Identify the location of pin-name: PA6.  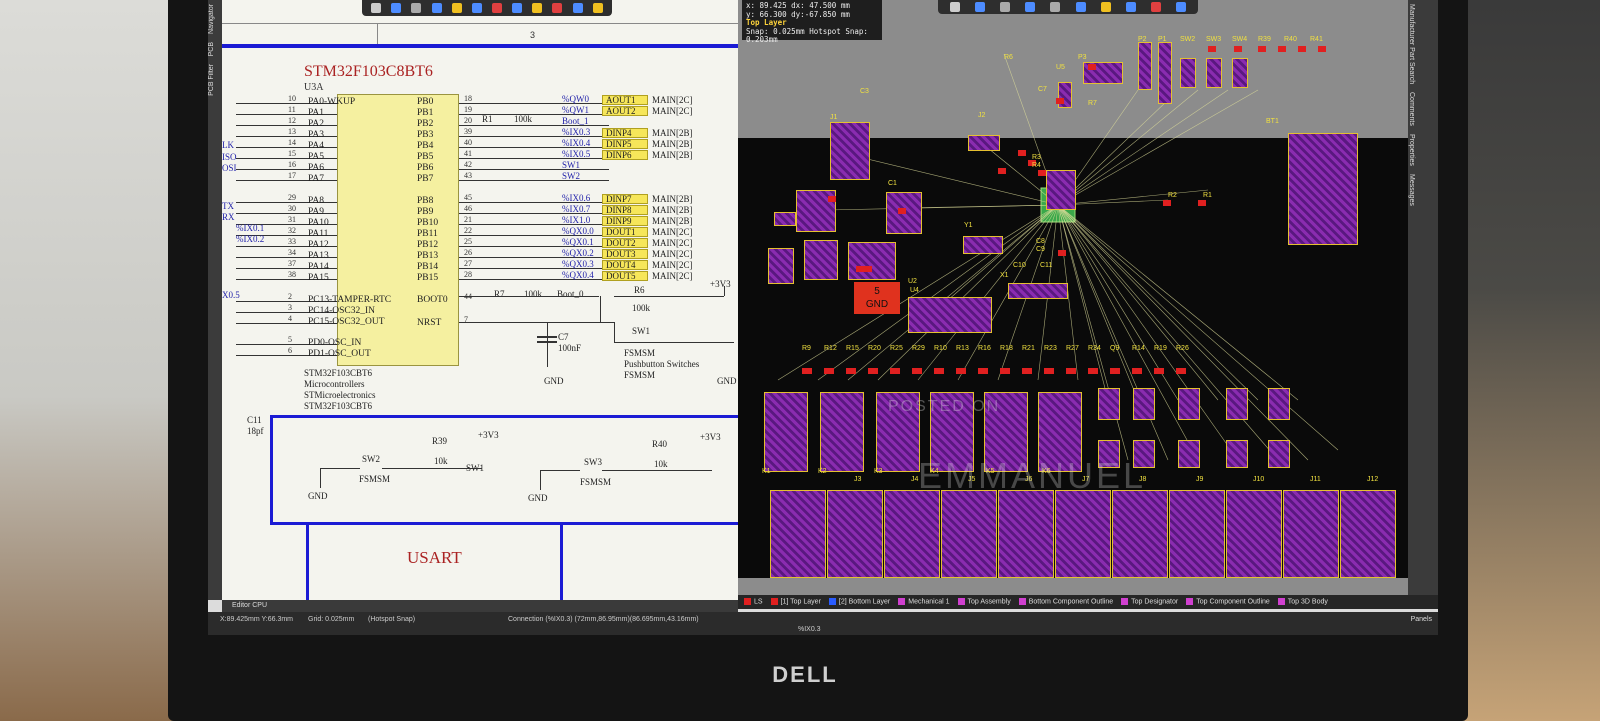
(316, 168).